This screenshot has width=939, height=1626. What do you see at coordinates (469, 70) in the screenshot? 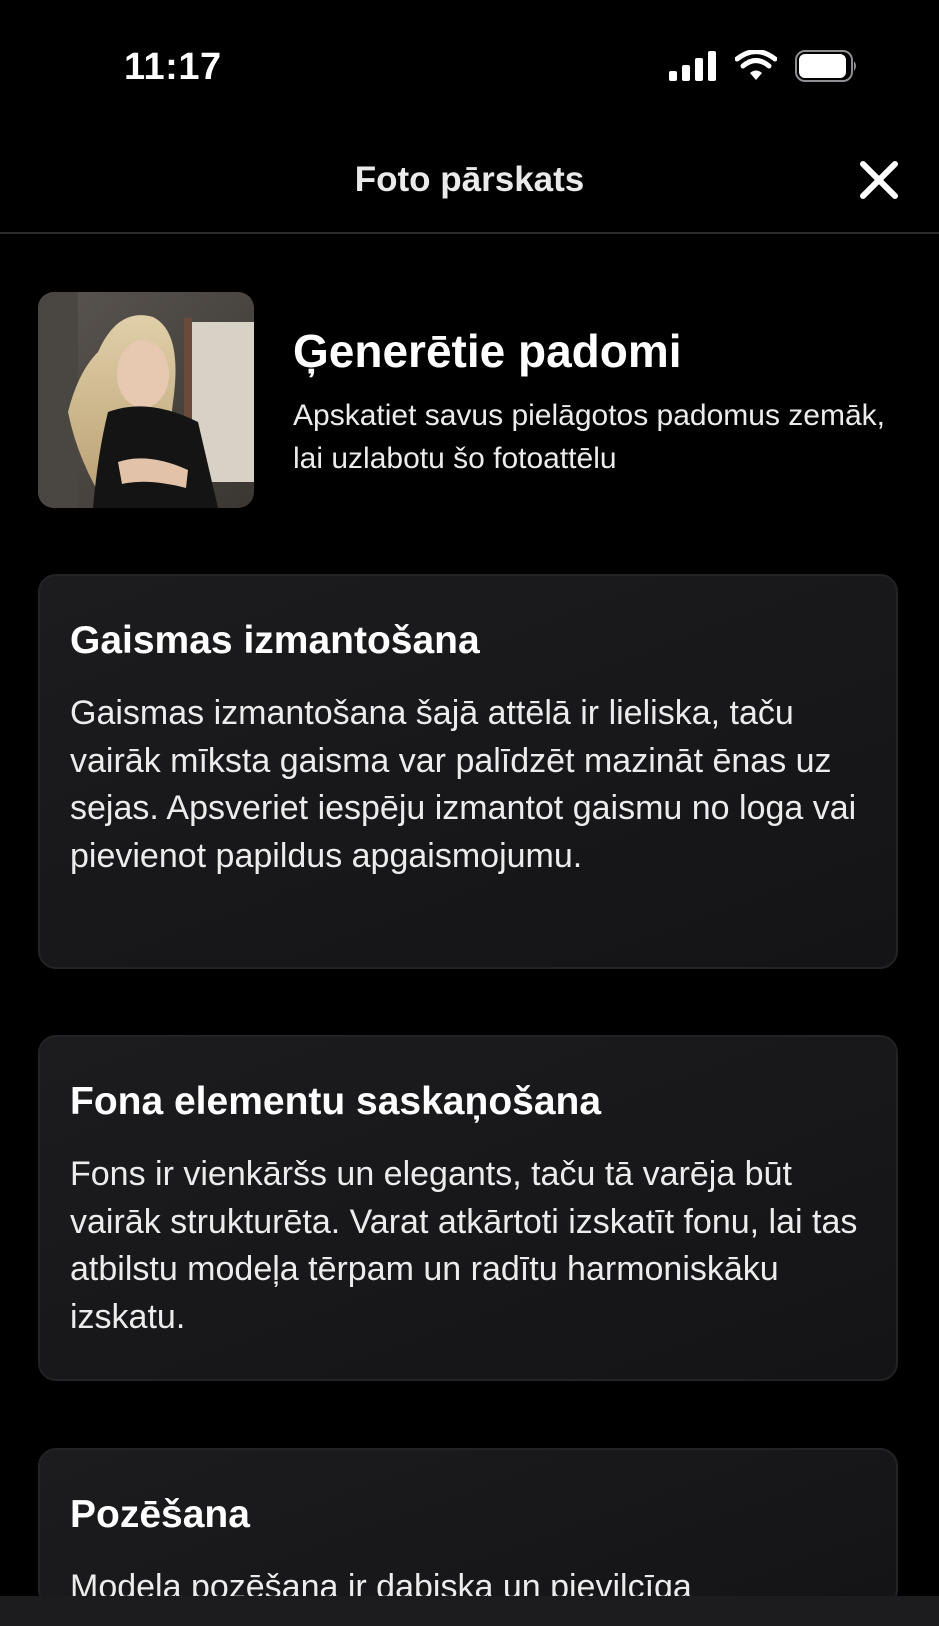
I see `status-bar: 11:17` at bounding box center [469, 70].